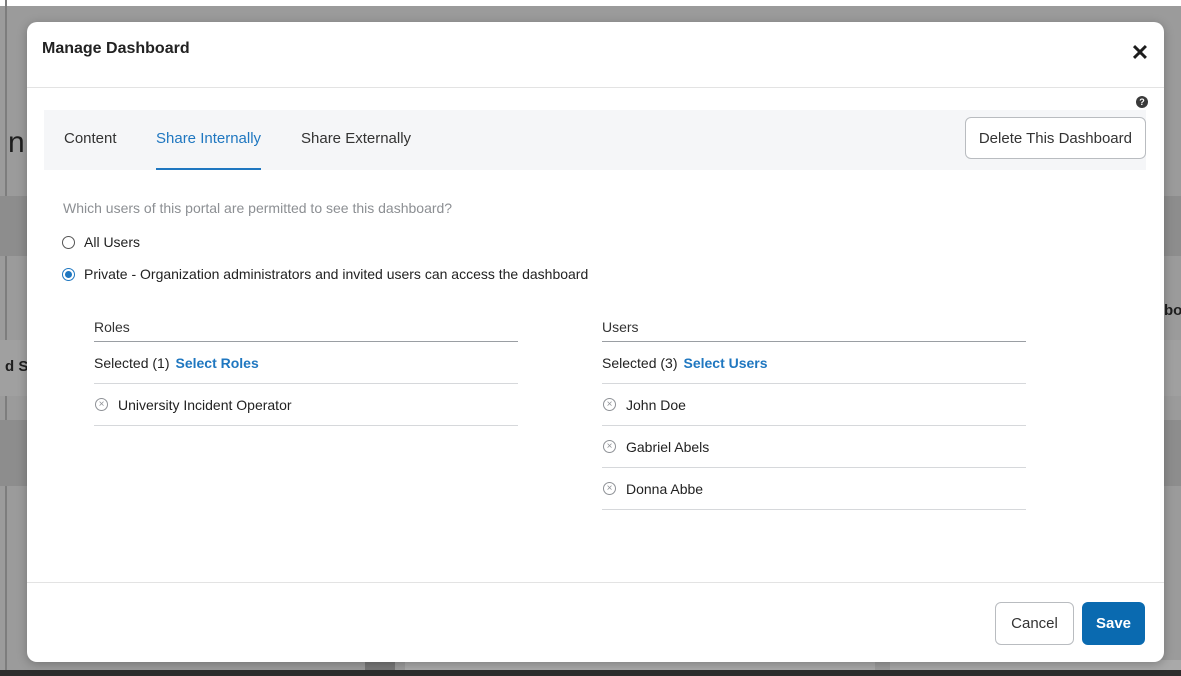 The width and height of the screenshot is (1181, 676). What do you see at coordinates (665, 488) in the screenshot?
I see `user-name: Donna Abbe` at bounding box center [665, 488].